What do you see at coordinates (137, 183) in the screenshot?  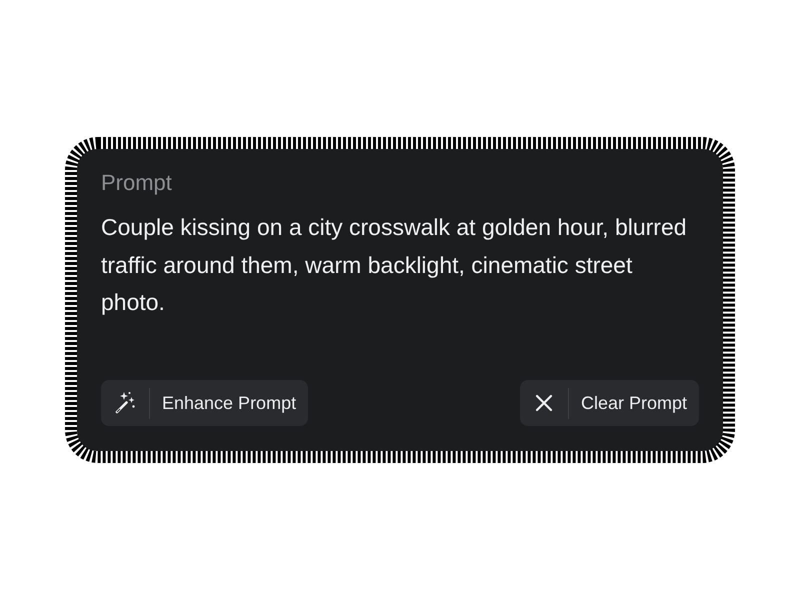 I see `prompt-label: Prompt` at bounding box center [137, 183].